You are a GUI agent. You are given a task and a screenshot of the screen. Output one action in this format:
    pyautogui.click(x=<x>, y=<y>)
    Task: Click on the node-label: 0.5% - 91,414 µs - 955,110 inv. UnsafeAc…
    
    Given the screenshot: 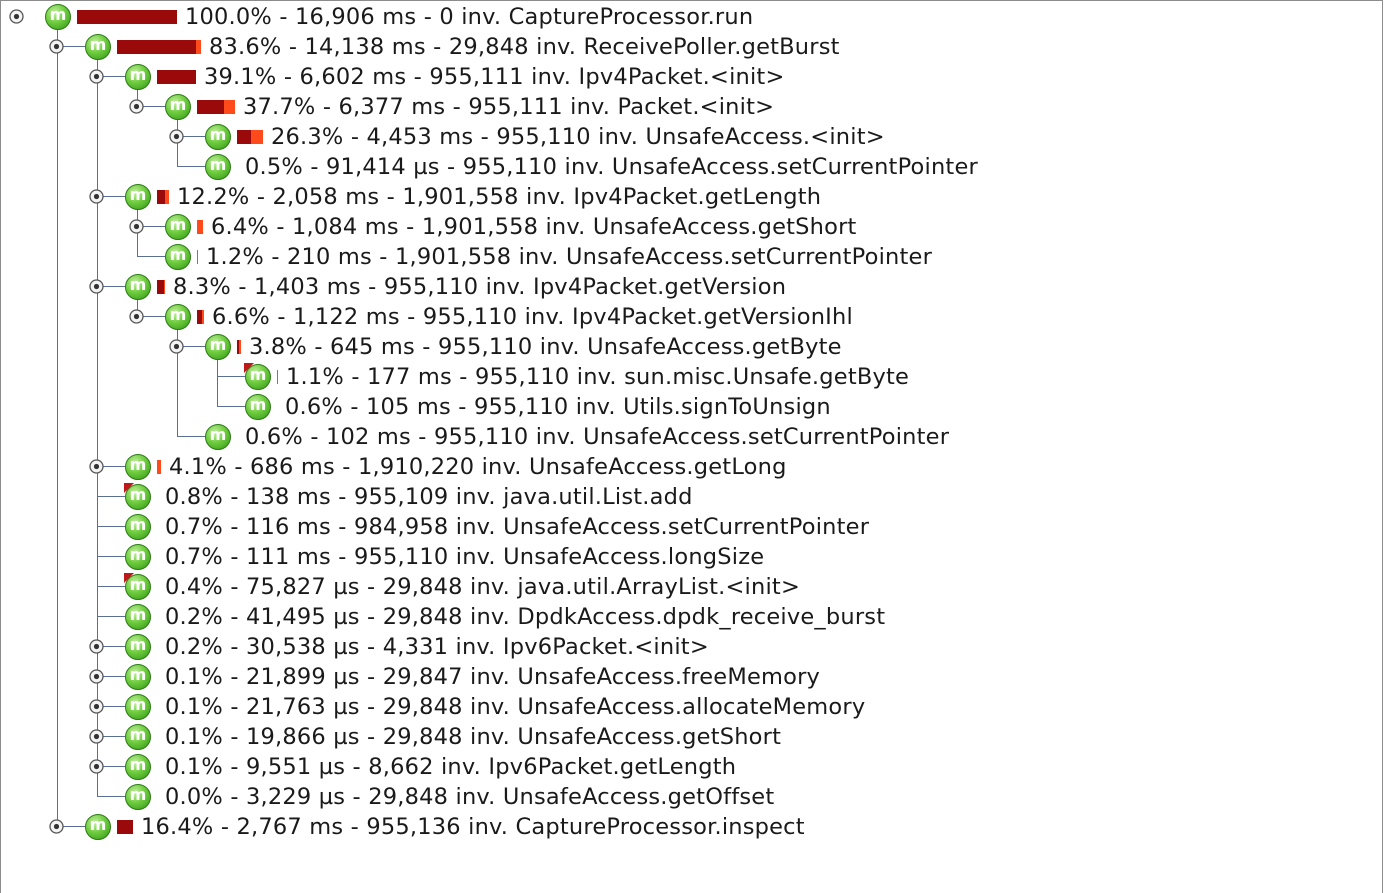 What is the action you would take?
    pyautogui.click(x=611, y=167)
    